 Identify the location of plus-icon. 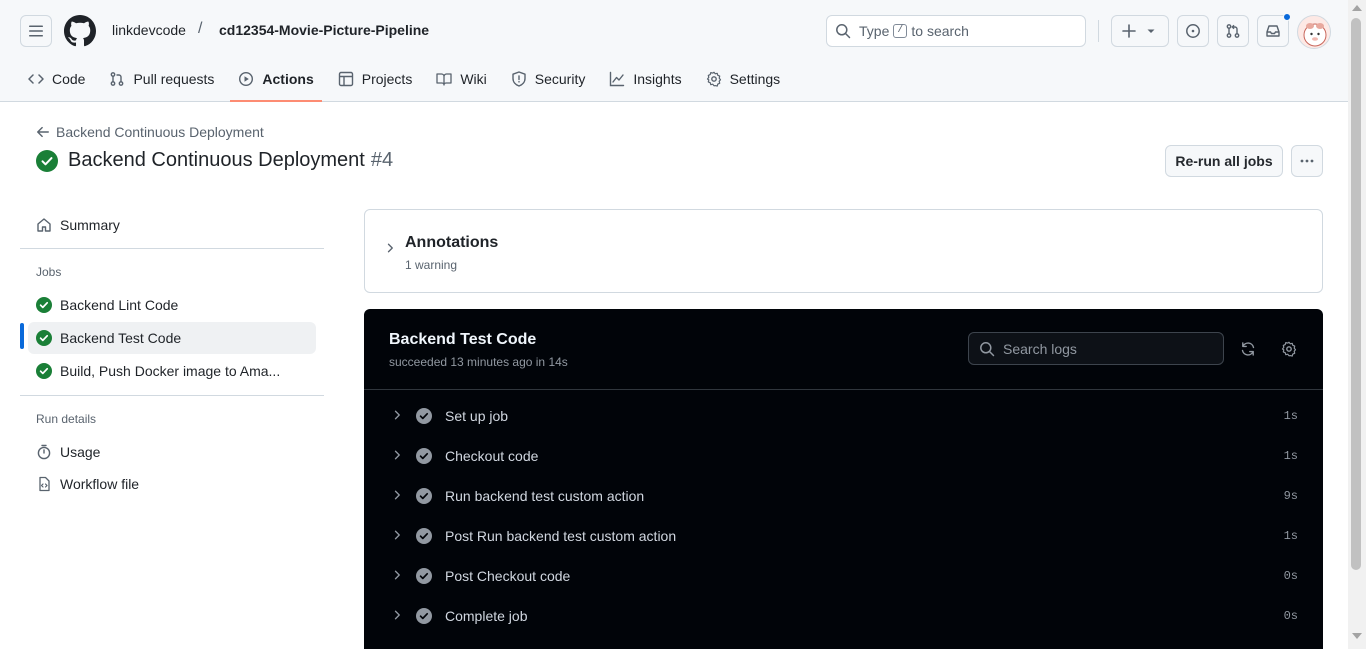
(1129, 31).